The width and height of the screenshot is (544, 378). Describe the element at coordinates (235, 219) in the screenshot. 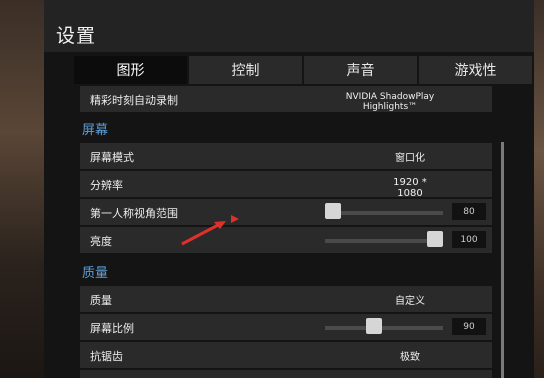

I see `pointer-triangle` at that location.